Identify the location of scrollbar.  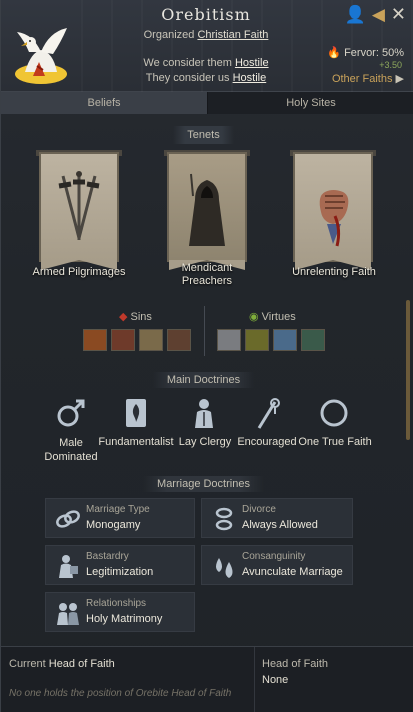
(408, 370).